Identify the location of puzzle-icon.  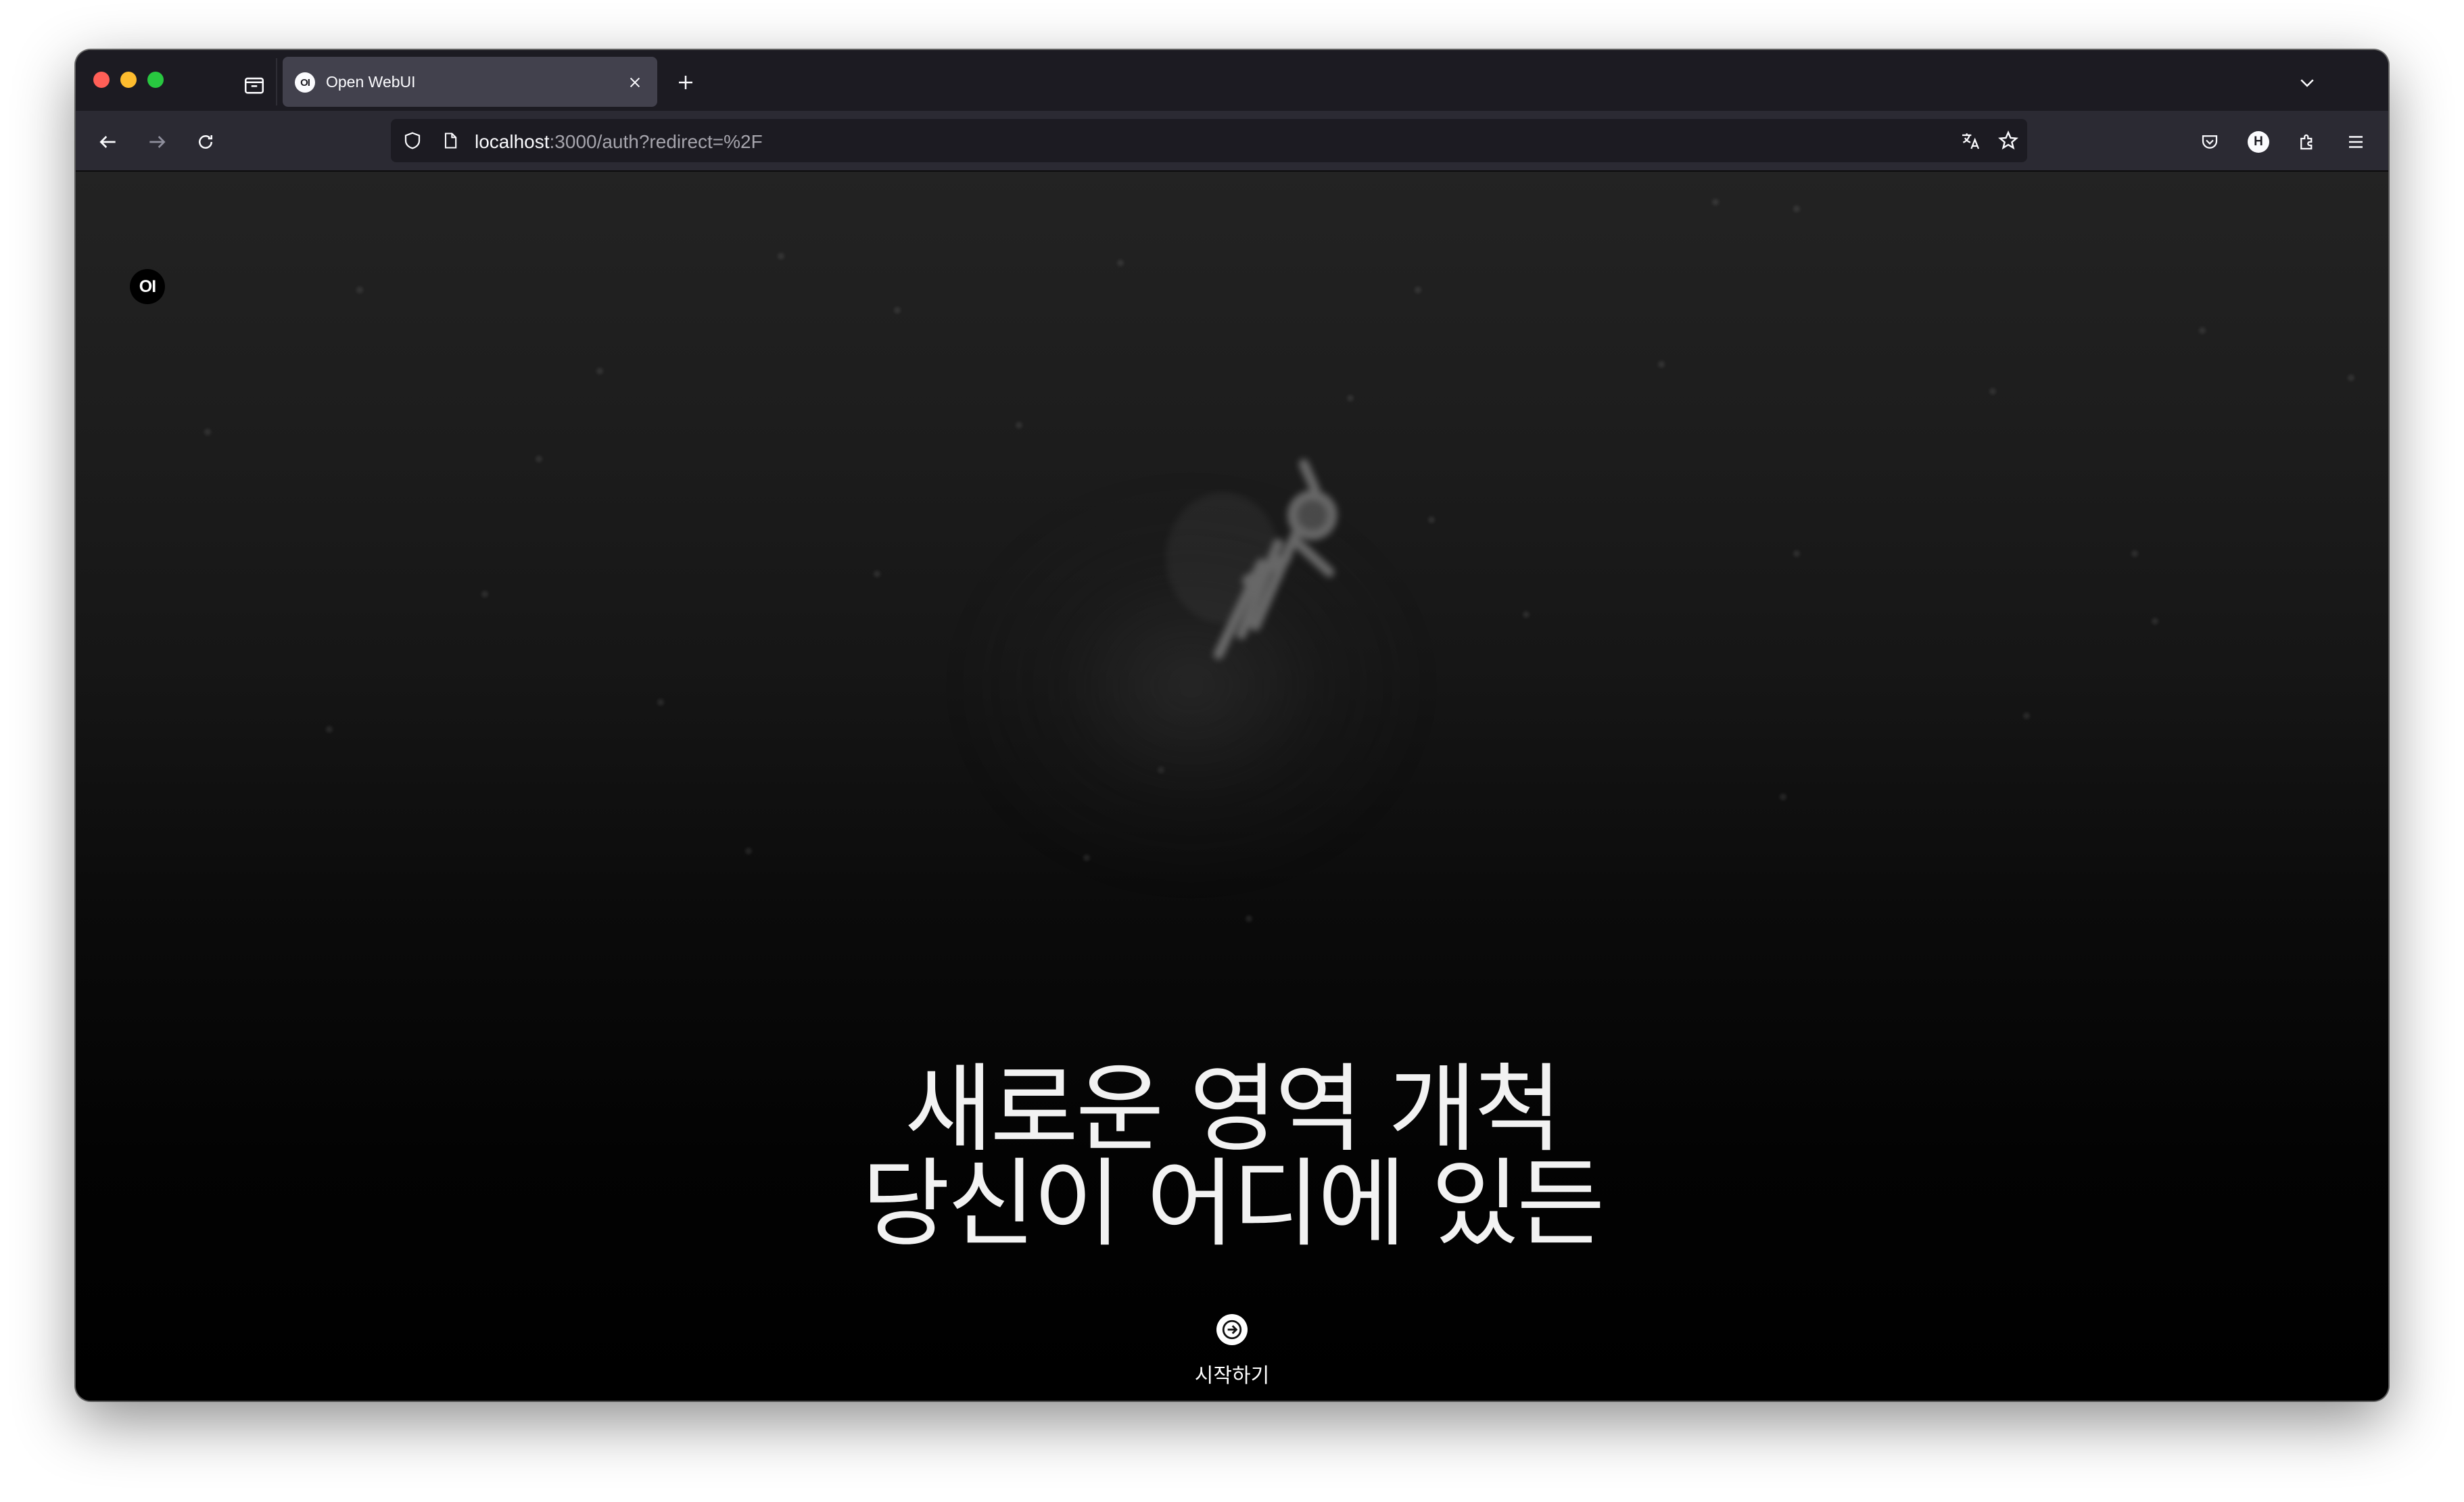
(2306, 142).